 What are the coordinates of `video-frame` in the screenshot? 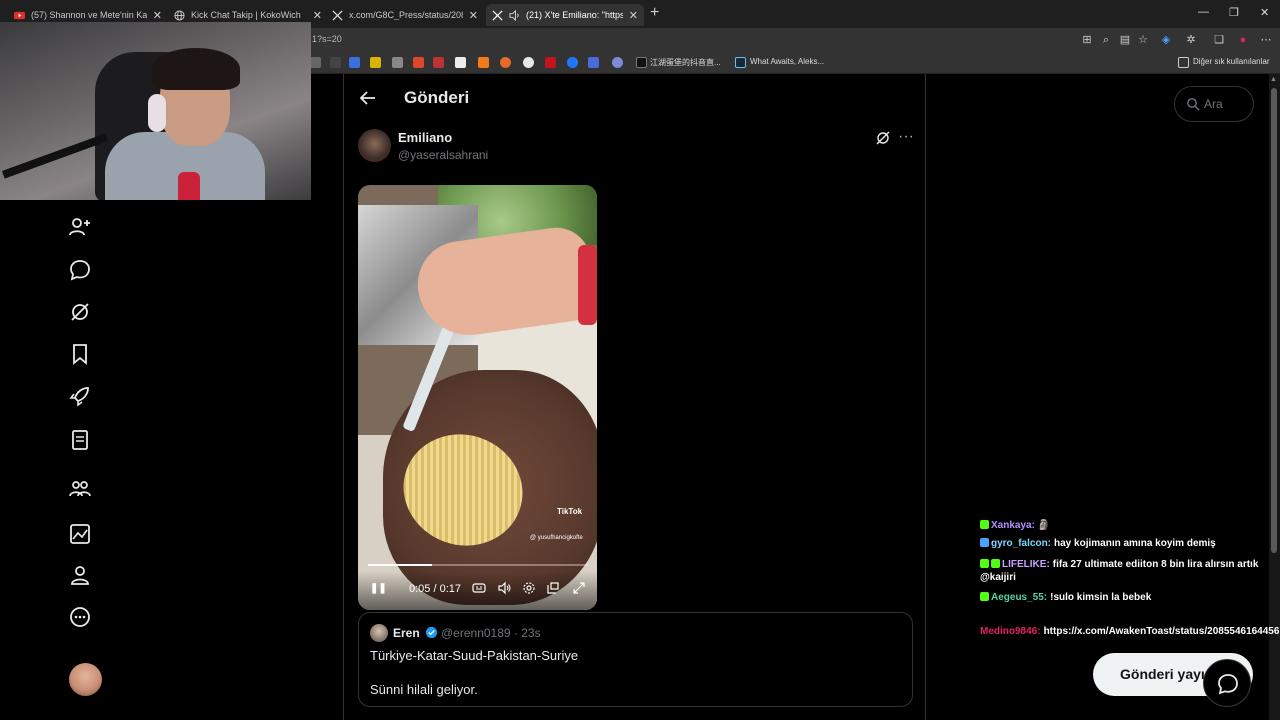 It's located at (477, 397).